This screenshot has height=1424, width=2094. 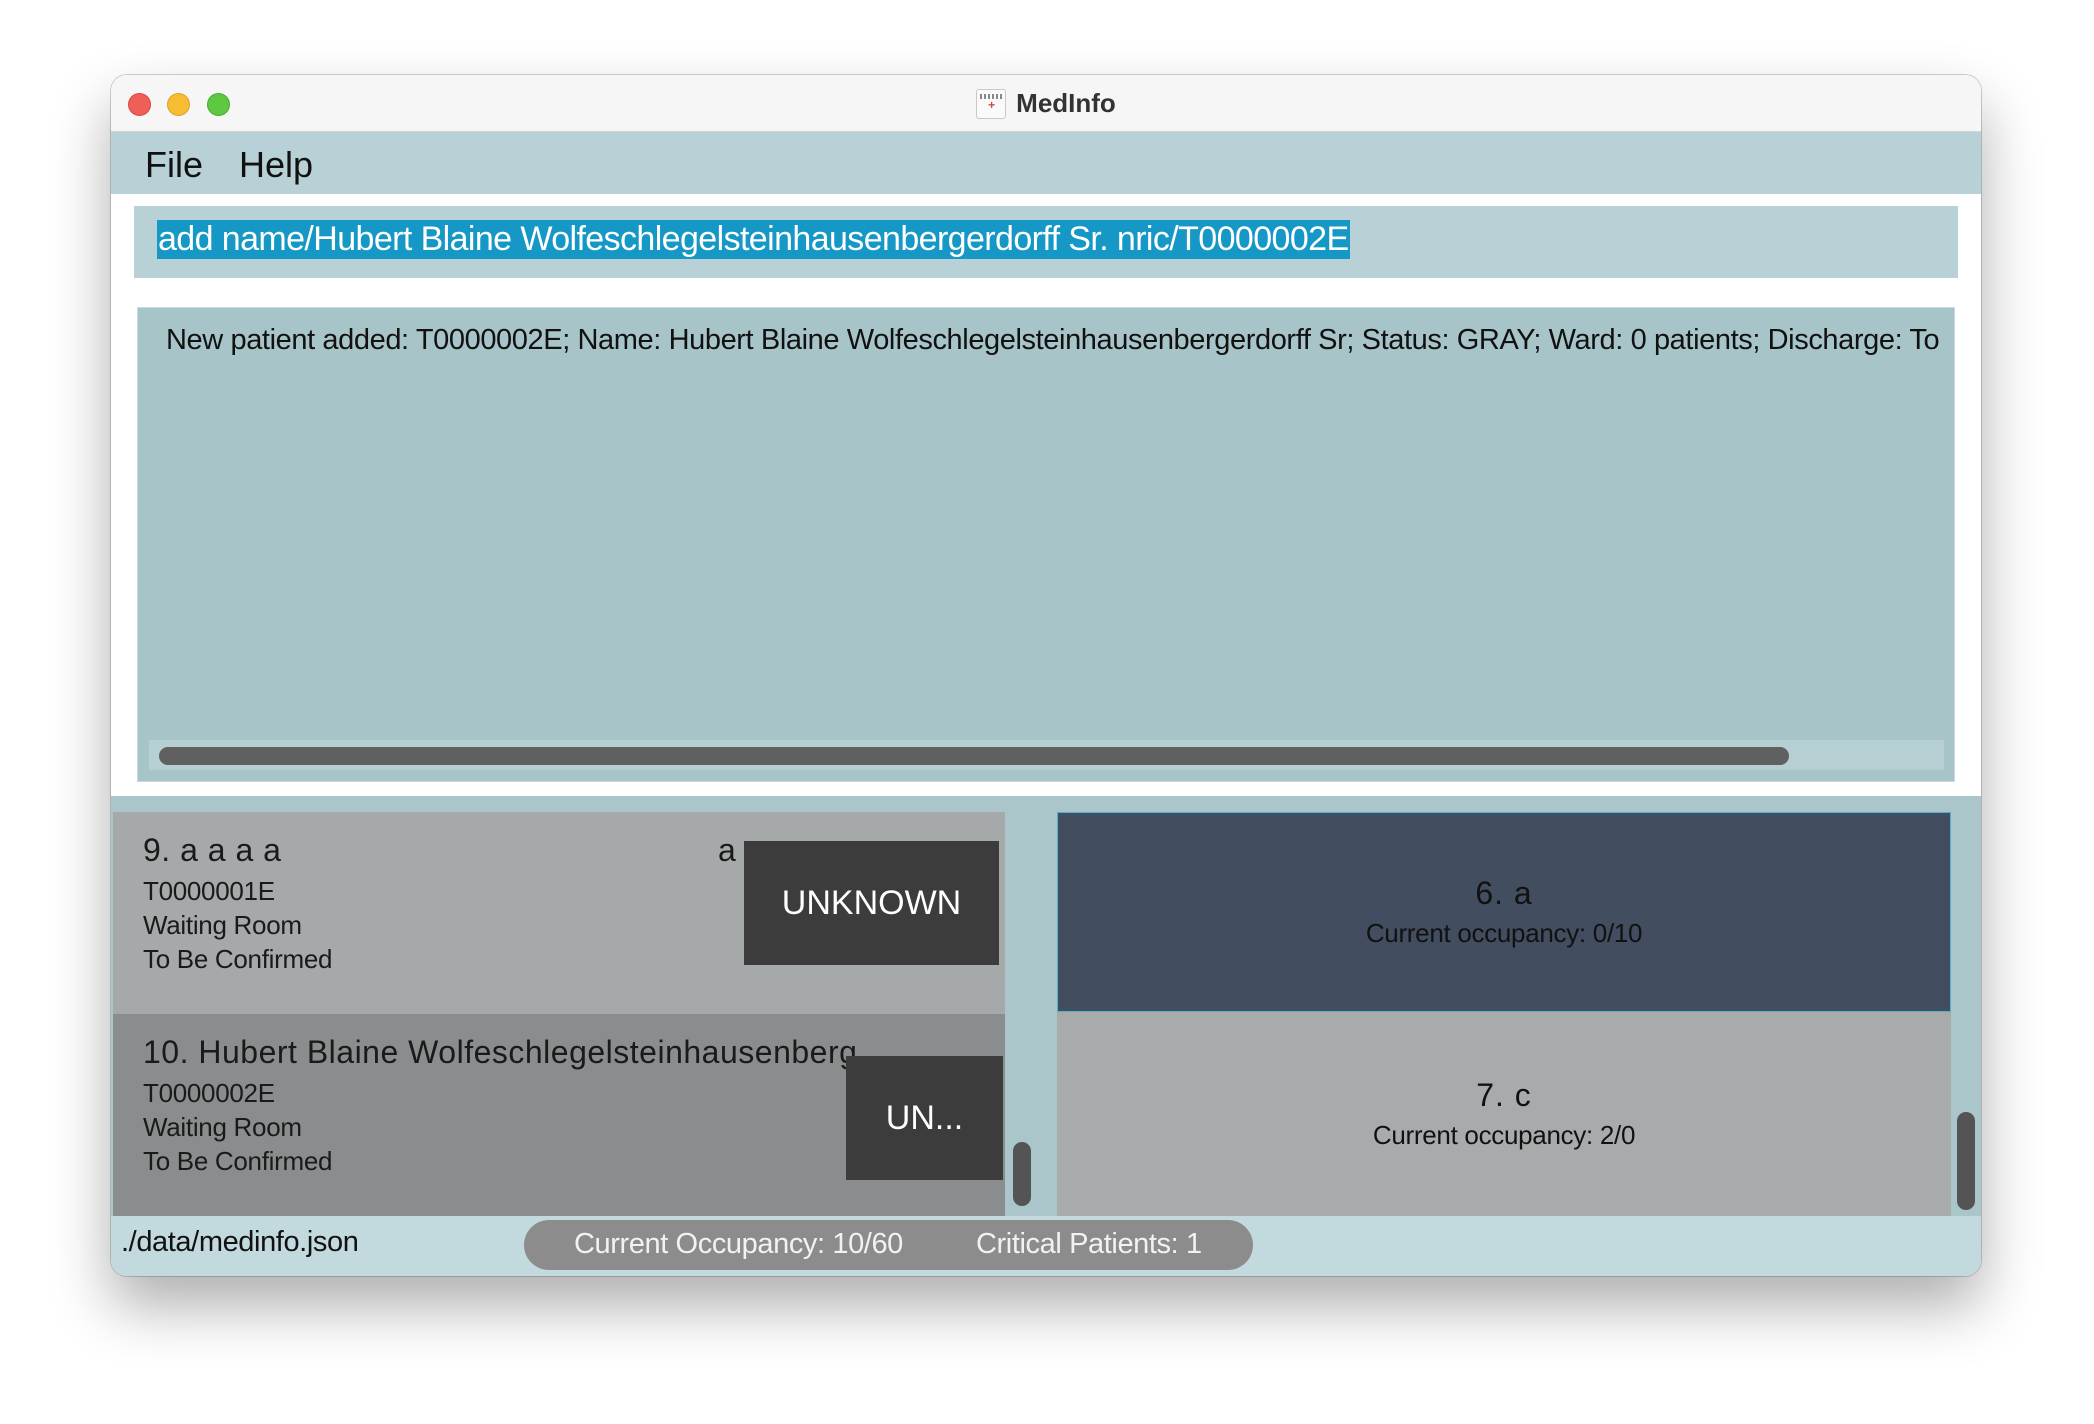 I want to click on result-scrollbar-thumb, so click(x=974, y=756).